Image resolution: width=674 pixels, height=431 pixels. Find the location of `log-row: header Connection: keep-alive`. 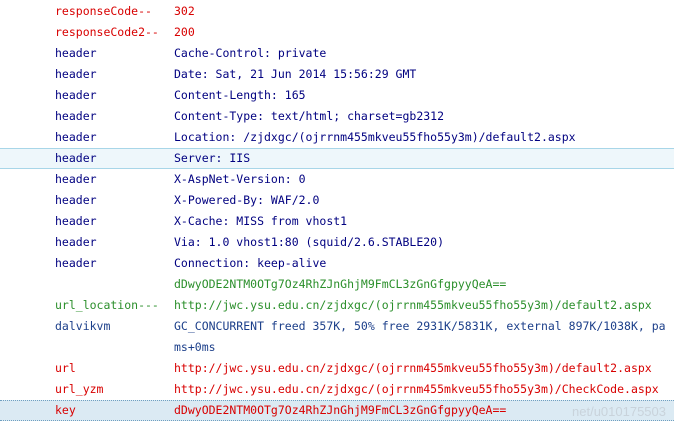

log-row: header Connection: keep-alive is located at coordinates (337, 263).